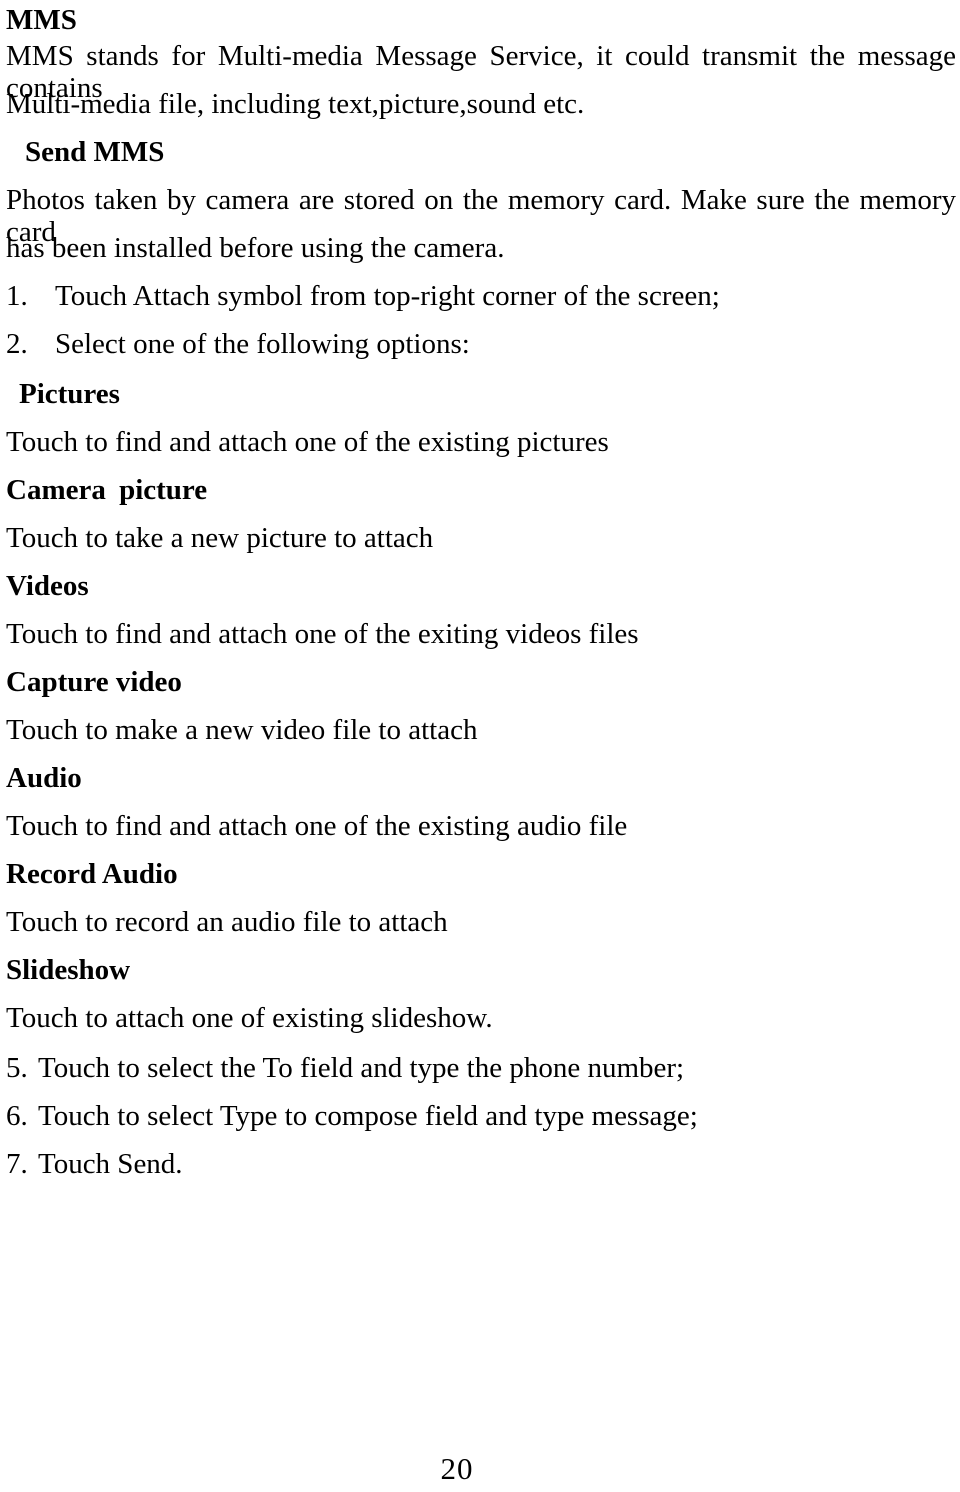 The image size is (960, 1492). I want to click on step-text: Touch Send., so click(110, 1164).